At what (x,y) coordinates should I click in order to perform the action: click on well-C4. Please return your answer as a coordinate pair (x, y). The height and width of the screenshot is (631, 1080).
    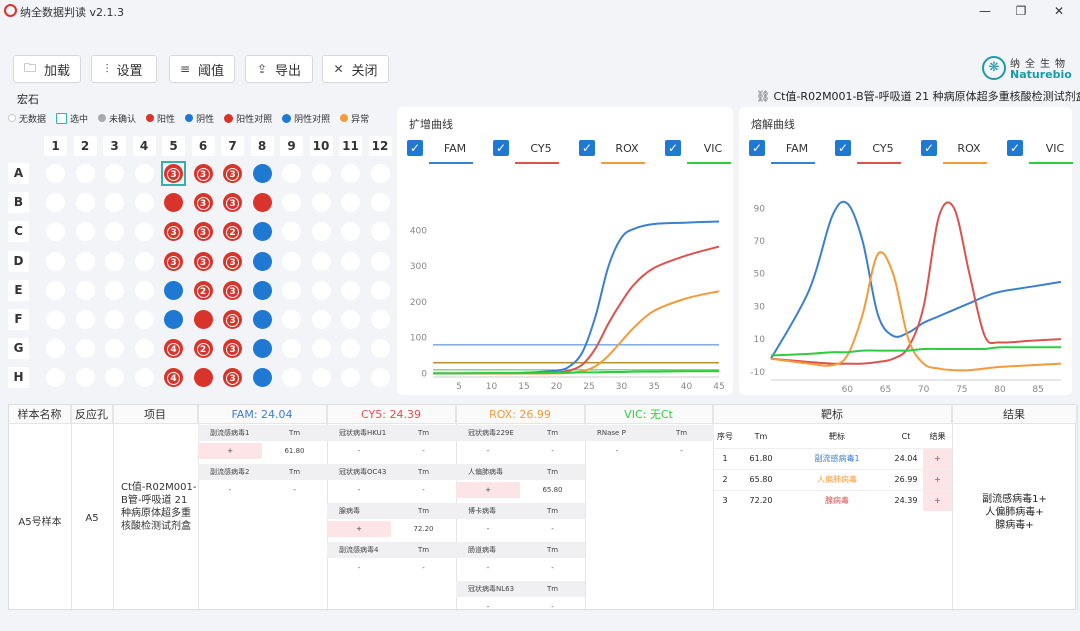
    Looking at the image, I should click on (144, 232).